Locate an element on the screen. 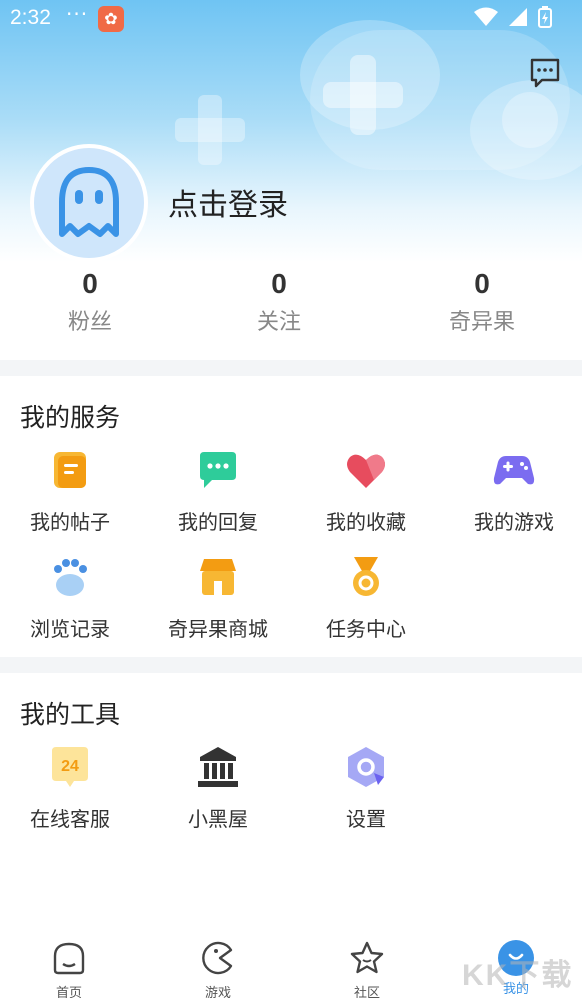 This screenshot has height=998, width=582. home-icon is located at coordinates (69, 958).